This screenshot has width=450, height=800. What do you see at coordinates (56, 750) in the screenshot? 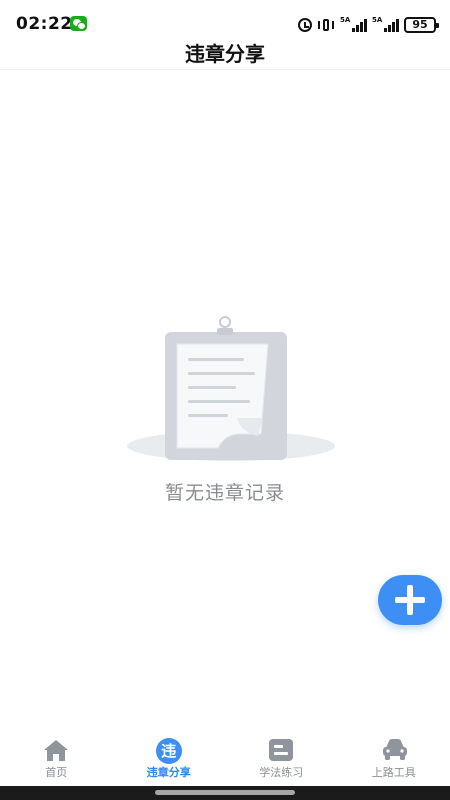
I see `home-icon` at bounding box center [56, 750].